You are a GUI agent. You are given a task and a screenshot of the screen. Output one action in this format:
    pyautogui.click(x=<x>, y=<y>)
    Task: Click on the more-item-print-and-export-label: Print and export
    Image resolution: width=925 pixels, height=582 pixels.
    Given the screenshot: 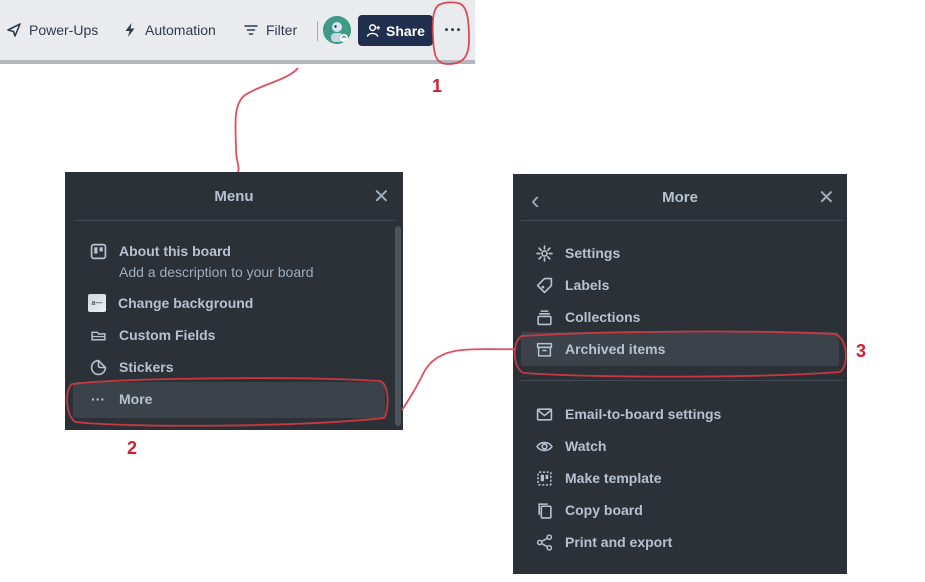 What is the action you would take?
    pyautogui.click(x=619, y=542)
    